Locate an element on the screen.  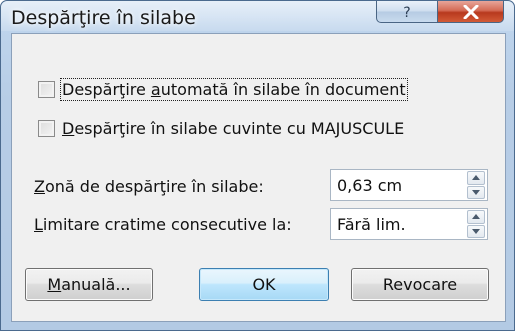
hyphenation-zone-stepper: 0,63 cm is located at coordinates (409, 185).